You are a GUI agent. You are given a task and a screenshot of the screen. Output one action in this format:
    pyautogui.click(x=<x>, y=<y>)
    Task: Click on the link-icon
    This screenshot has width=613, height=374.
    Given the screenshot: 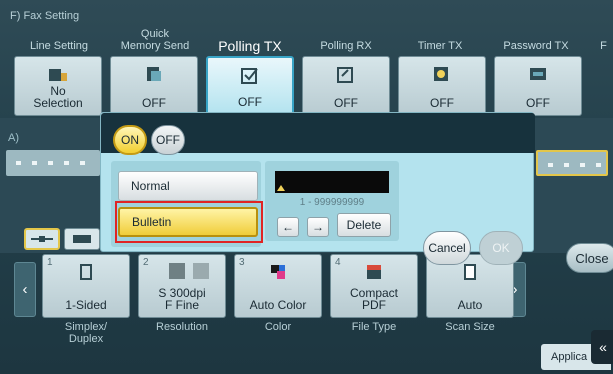 What is the action you would take?
    pyautogui.click(x=42, y=239)
    